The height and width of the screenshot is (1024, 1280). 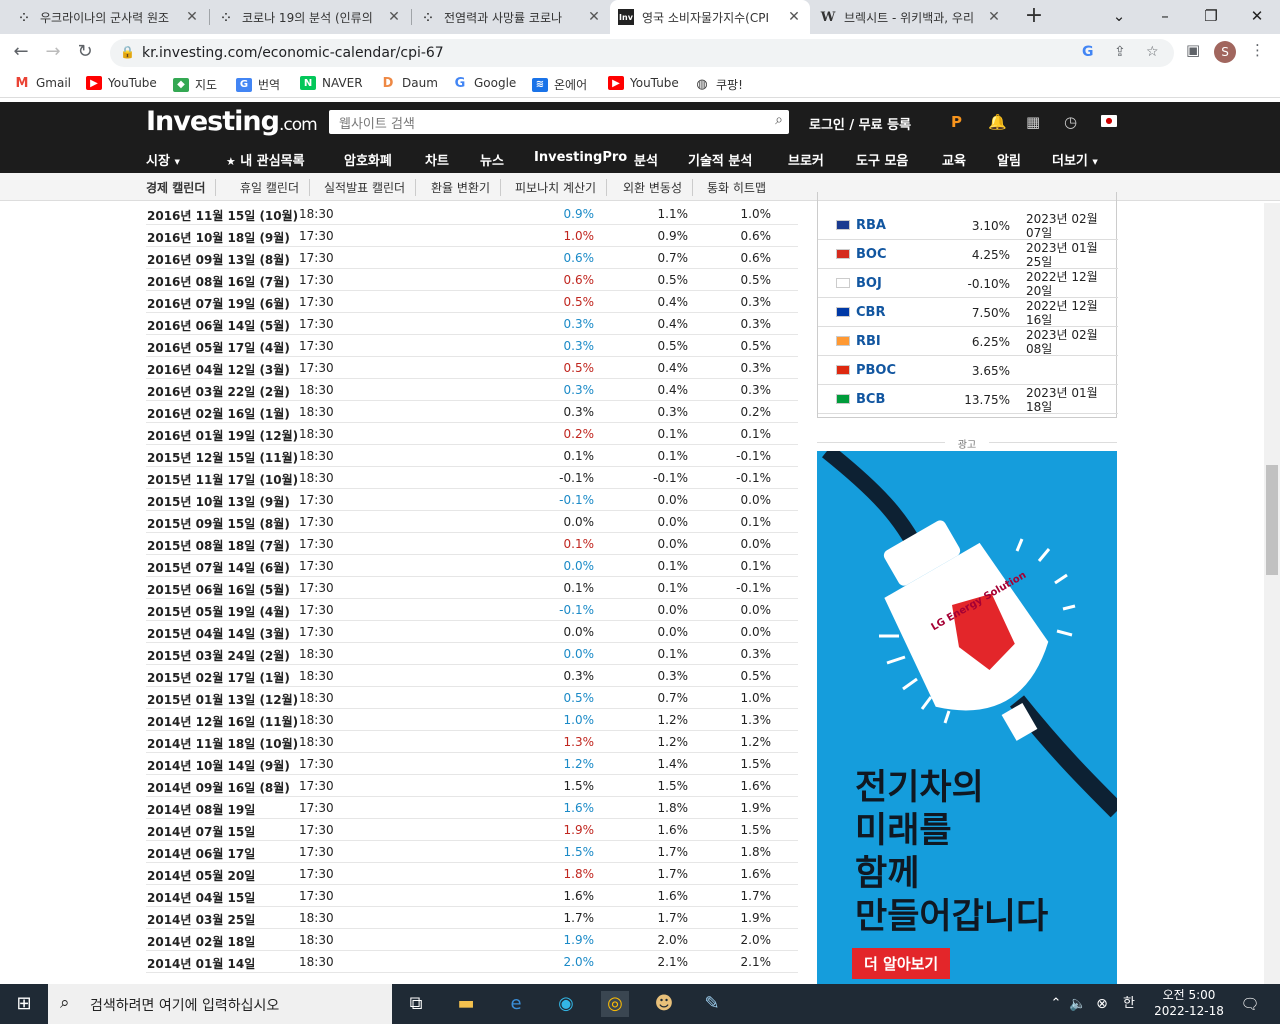 What do you see at coordinates (127, 52) in the screenshot?
I see `lock-icon: 🔒` at bounding box center [127, 52].